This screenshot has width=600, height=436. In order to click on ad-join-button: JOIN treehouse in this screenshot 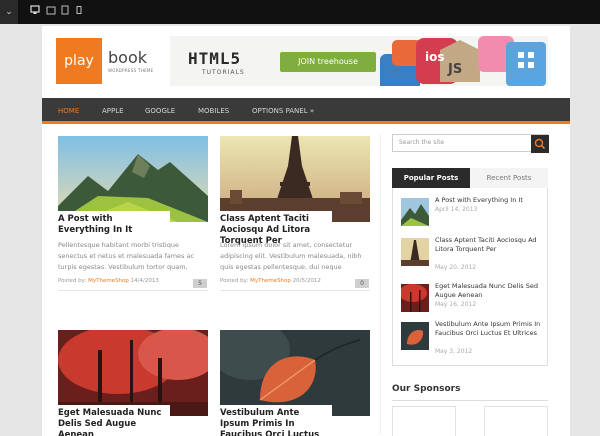, I will do `click(328, 62)`.